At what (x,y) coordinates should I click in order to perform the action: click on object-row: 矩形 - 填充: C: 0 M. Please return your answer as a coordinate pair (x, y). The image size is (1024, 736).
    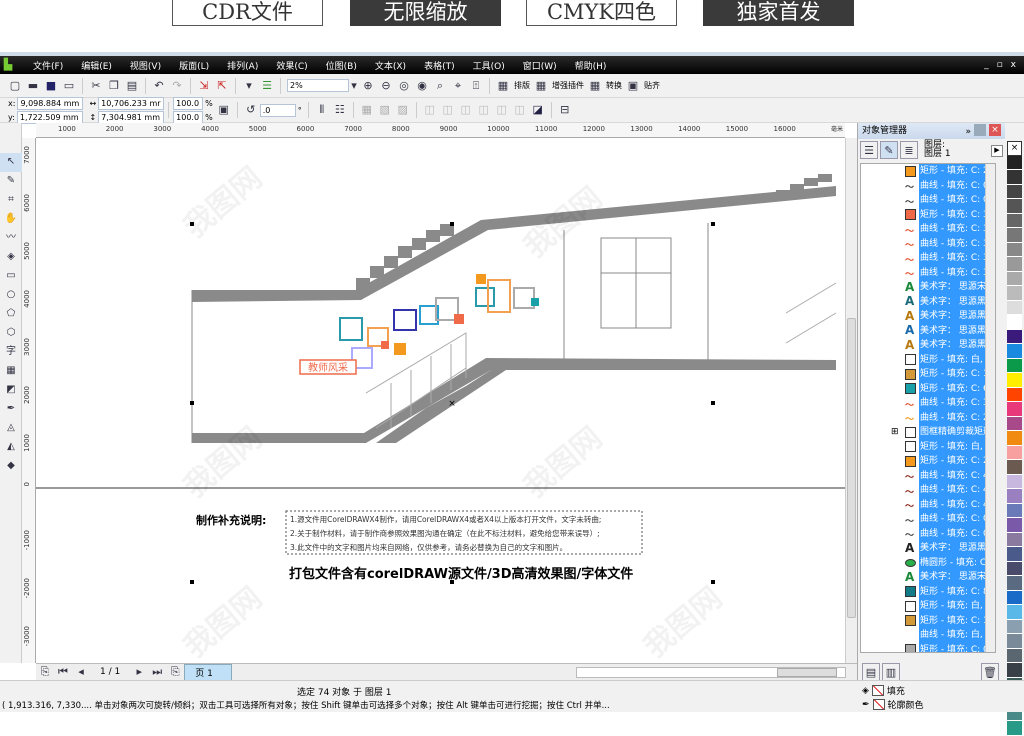
    Looking at the image, I should click on (928, 647).